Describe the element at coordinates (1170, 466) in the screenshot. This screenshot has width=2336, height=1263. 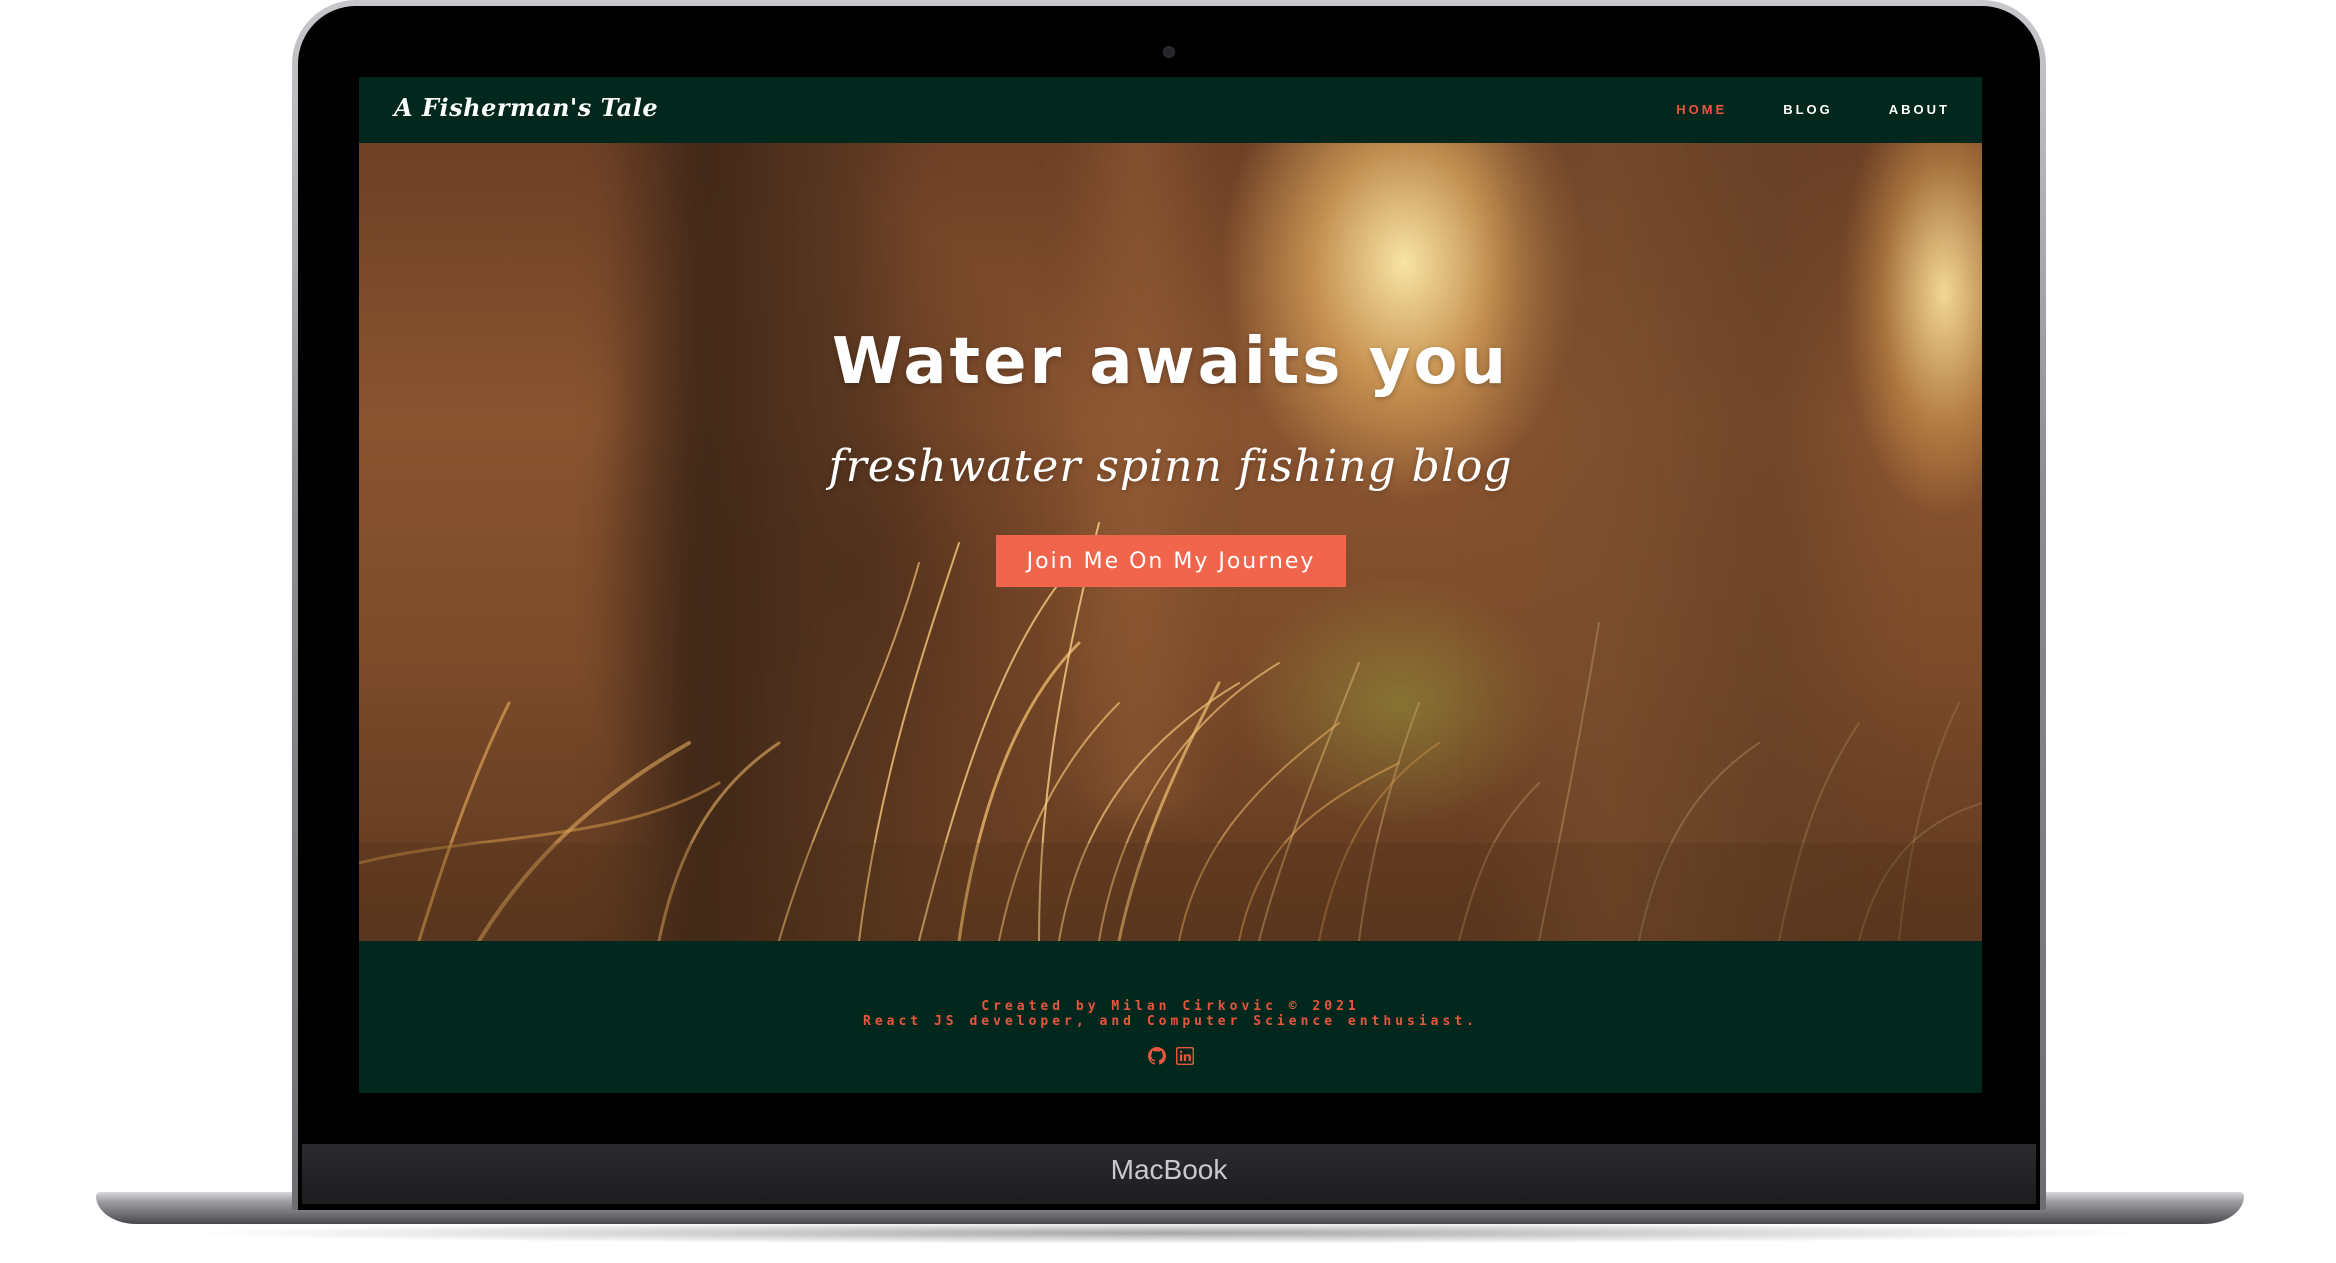
I see `hero-subtitle: freshwater spinn fishing blog` at that location.